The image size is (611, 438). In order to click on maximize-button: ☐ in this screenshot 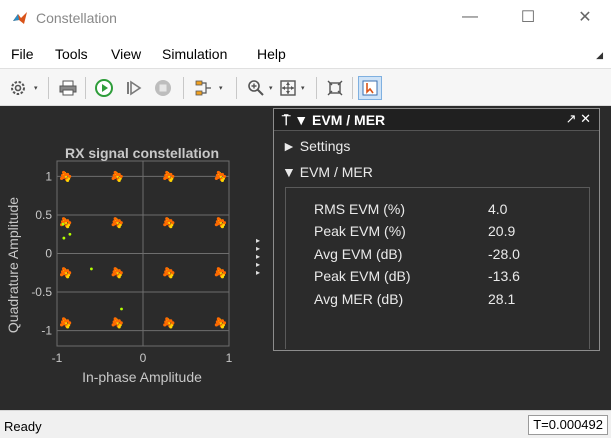, I will do `click(528, 17)`.